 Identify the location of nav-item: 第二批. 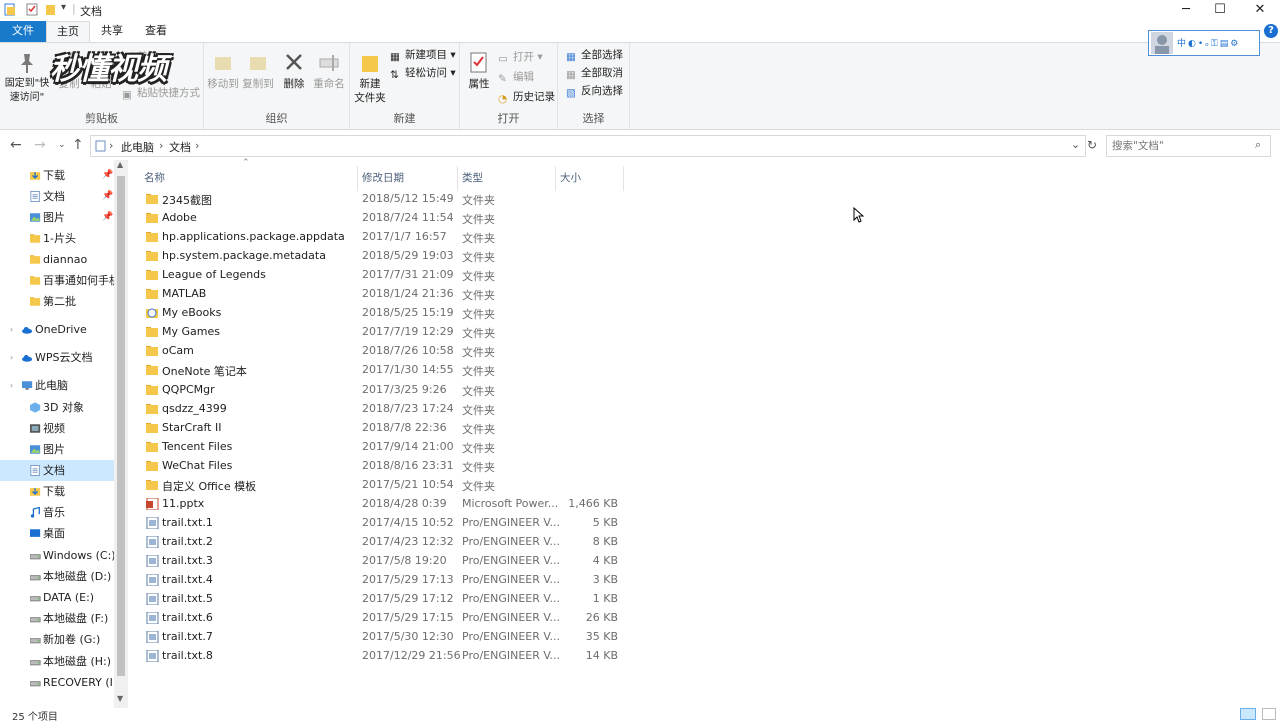
(57, 301).